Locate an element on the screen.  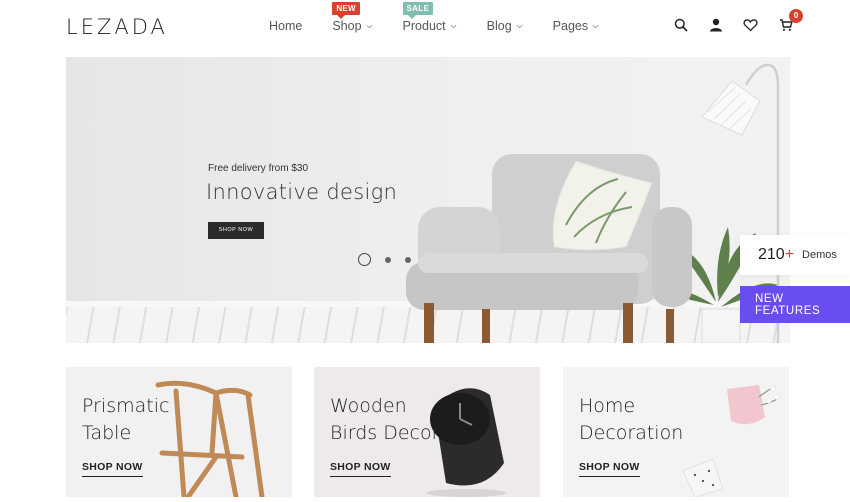
hero-title: Innovative design is located at coordinates (302, 192).